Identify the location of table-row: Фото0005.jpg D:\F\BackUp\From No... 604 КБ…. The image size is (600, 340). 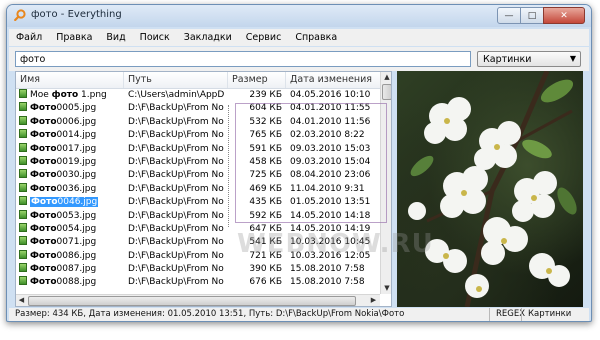
(198, 108).